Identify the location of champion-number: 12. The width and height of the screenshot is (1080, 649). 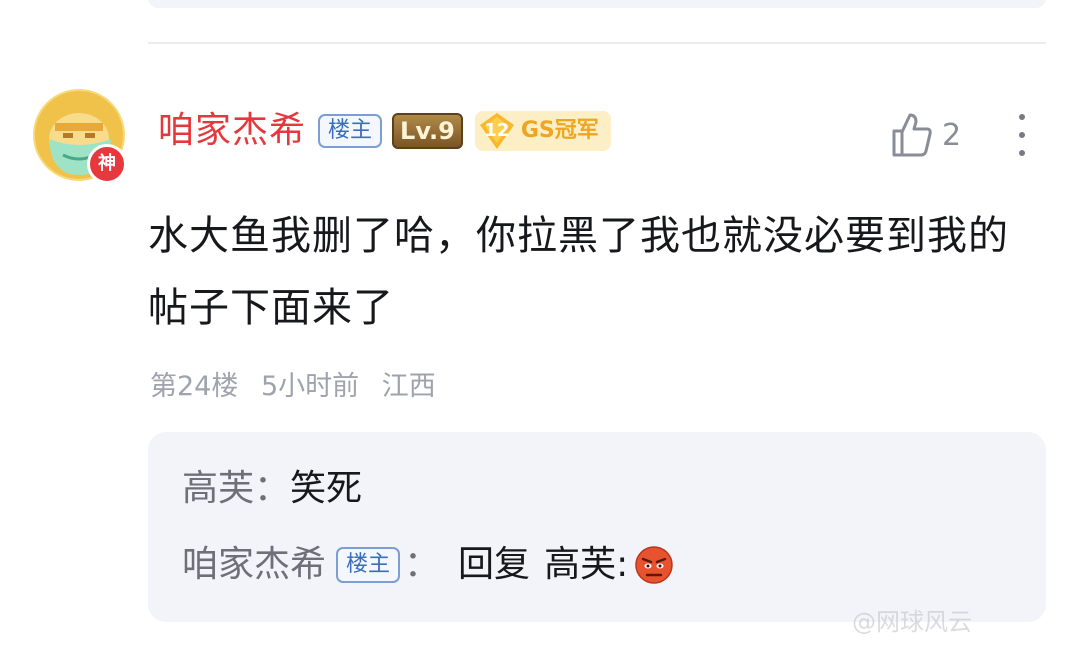
(497, 130).